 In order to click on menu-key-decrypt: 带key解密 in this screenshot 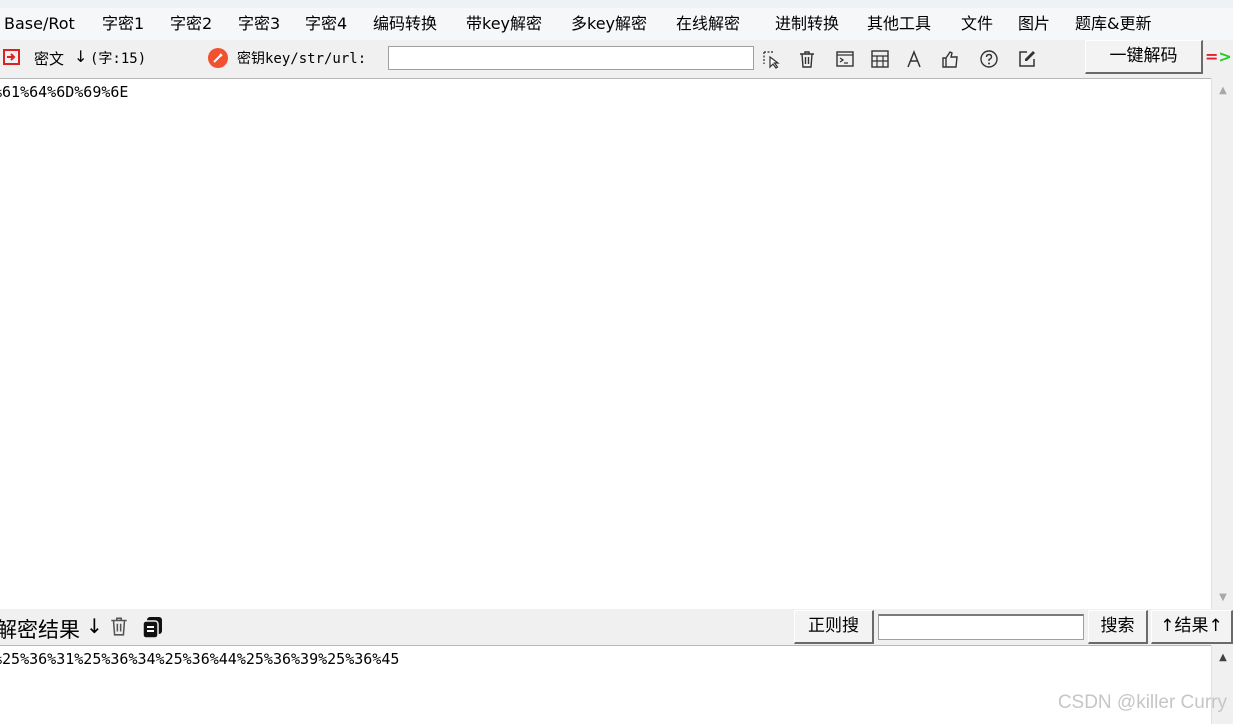, I will do `click(504, 24)`.